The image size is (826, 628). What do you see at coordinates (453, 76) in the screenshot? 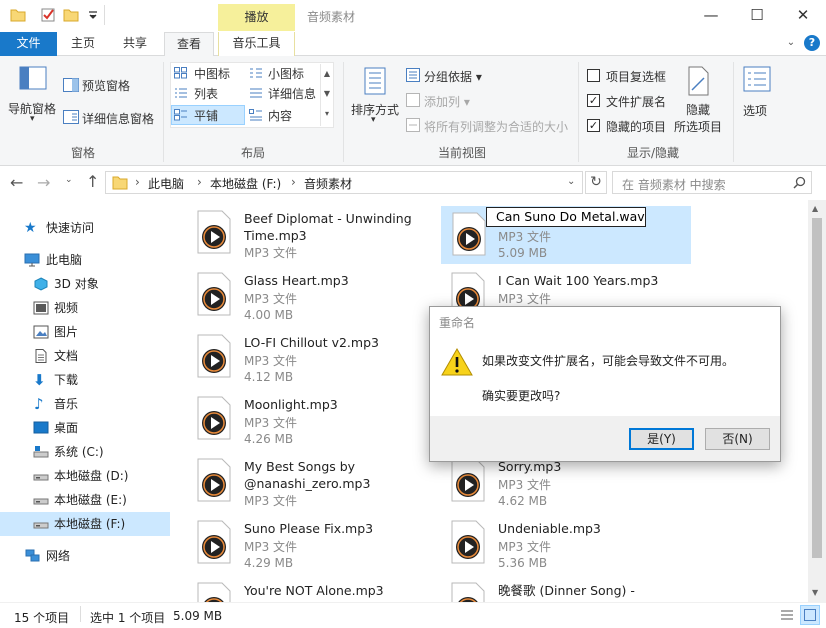
I see `group-by-button: 分组依据 ▾` at bounding box center [453, 76].